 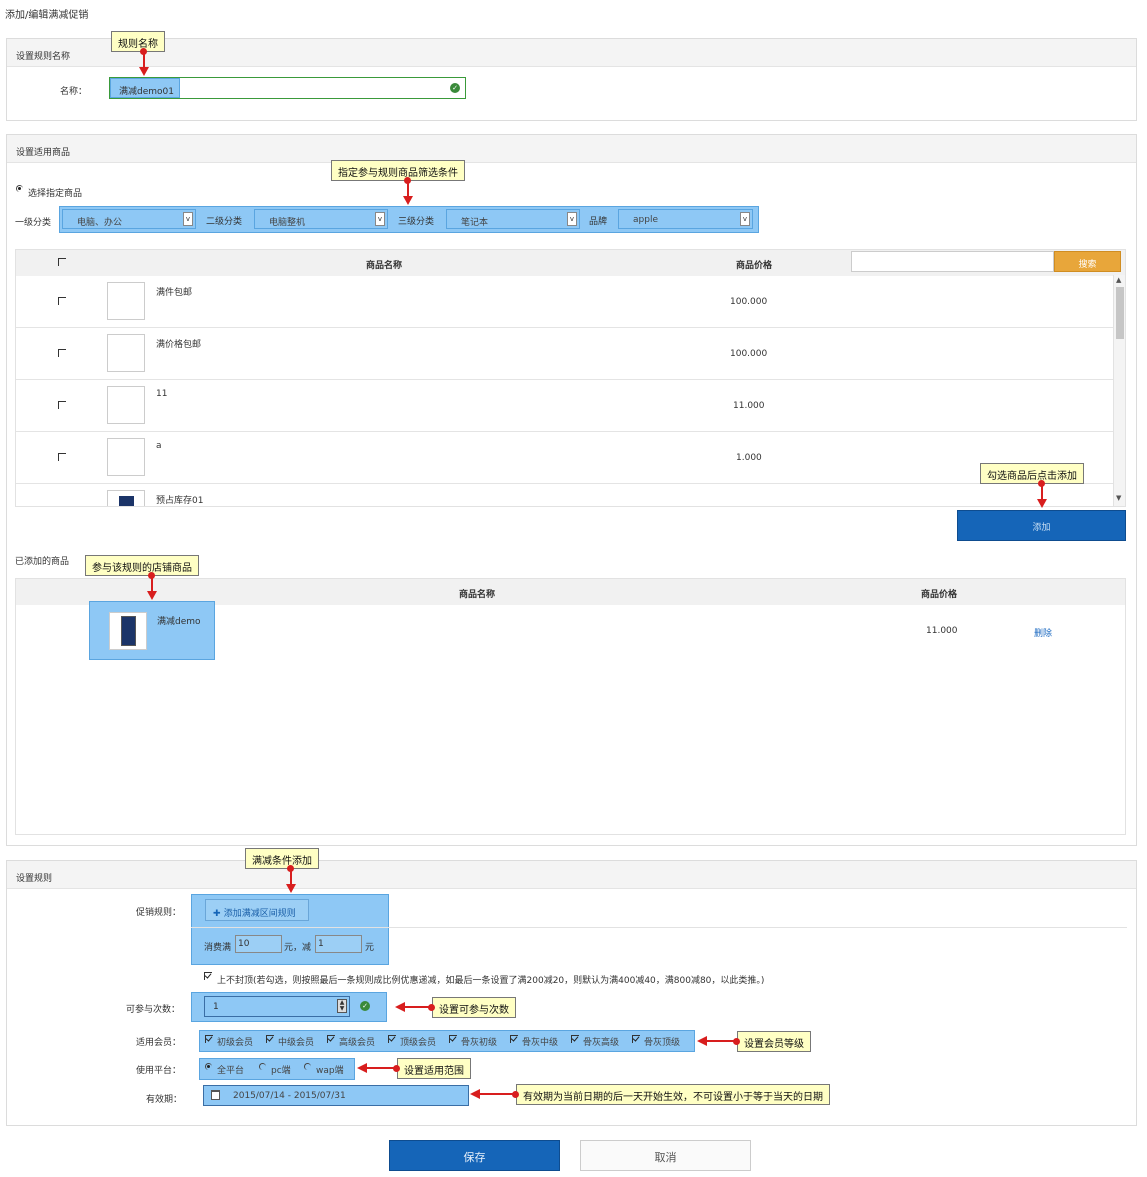 What do you see at coordinates (74, 92) in the screenshot?
I see `name-label: 名称：` at bounding box center [74, 92].